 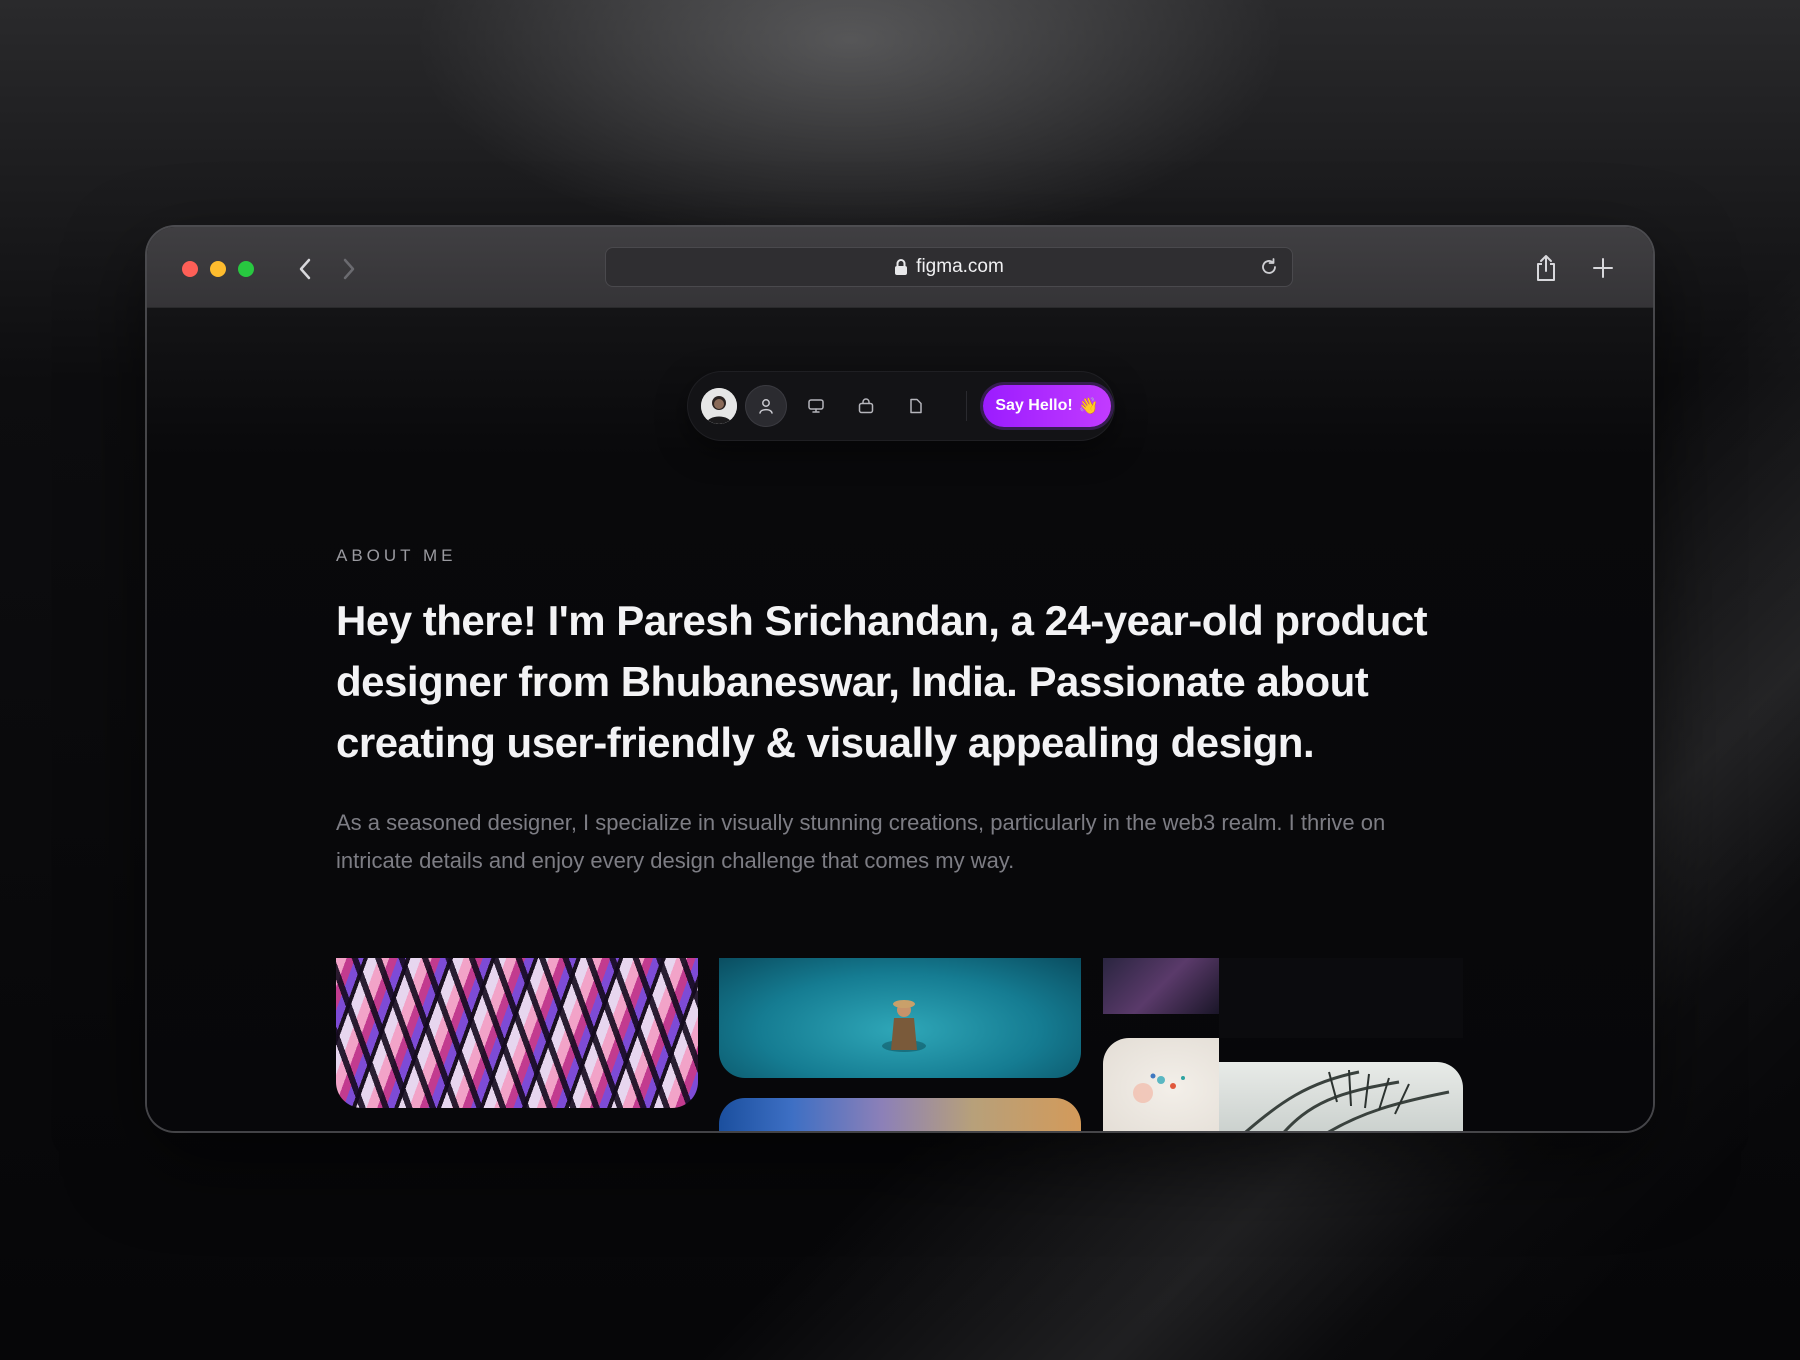 I want to click on browser-toolbar: figma.com, so click(x=900, y=267).